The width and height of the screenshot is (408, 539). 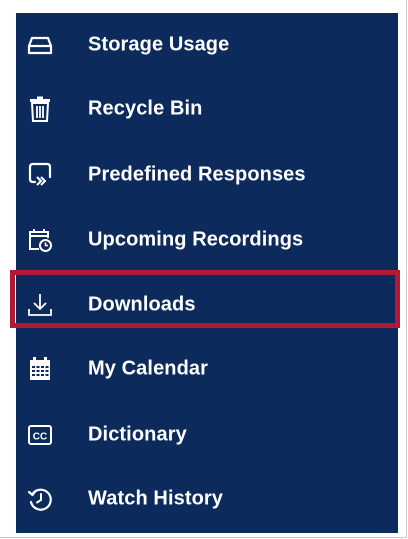 What do you see at coordinates (40, 45) in the screenshot?
I see `hard-drive-icon` at bounding box center [40, 45].